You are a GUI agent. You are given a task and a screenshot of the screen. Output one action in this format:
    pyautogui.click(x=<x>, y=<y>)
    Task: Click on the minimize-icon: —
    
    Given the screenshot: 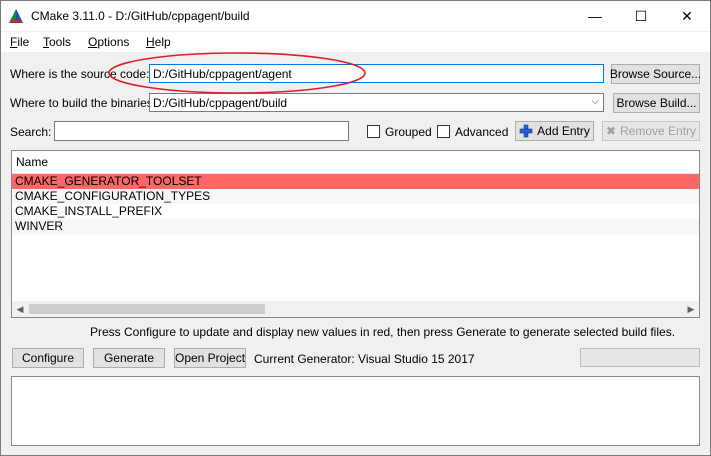 What is the action you would take?
    pyautogui.click(x=595, y=16)
    